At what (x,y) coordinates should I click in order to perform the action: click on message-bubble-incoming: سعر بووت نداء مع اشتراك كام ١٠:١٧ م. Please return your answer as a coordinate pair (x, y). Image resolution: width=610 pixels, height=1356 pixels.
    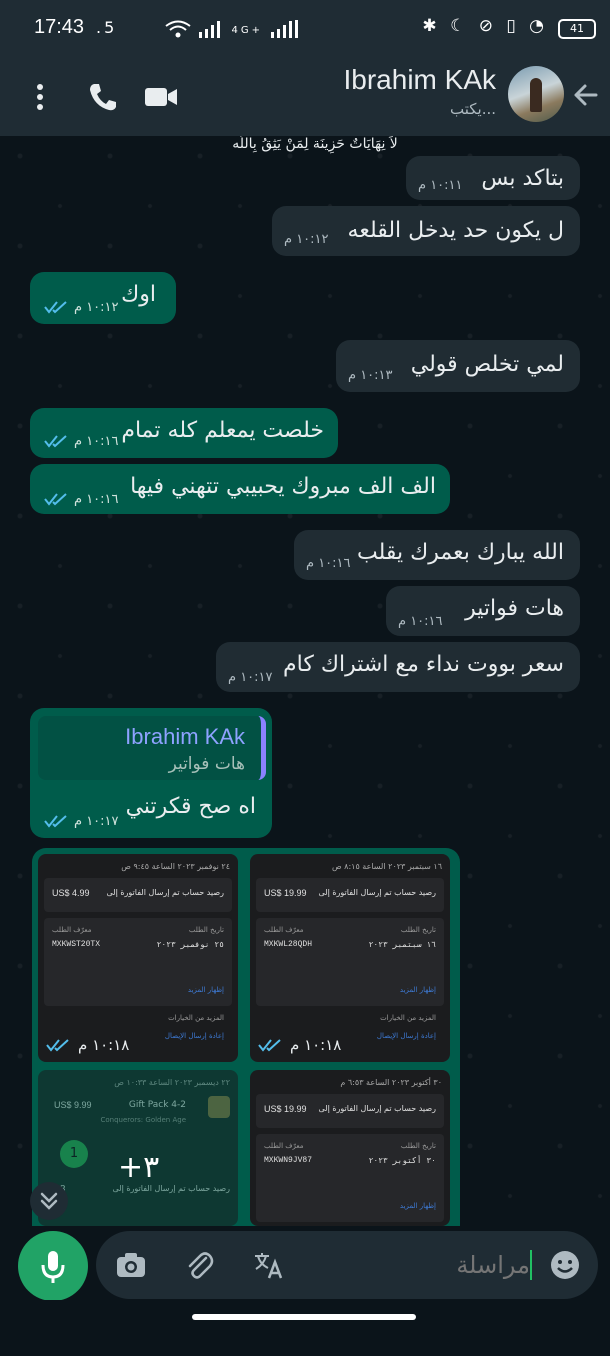
    Looking at the image, I should click on (398, 667).